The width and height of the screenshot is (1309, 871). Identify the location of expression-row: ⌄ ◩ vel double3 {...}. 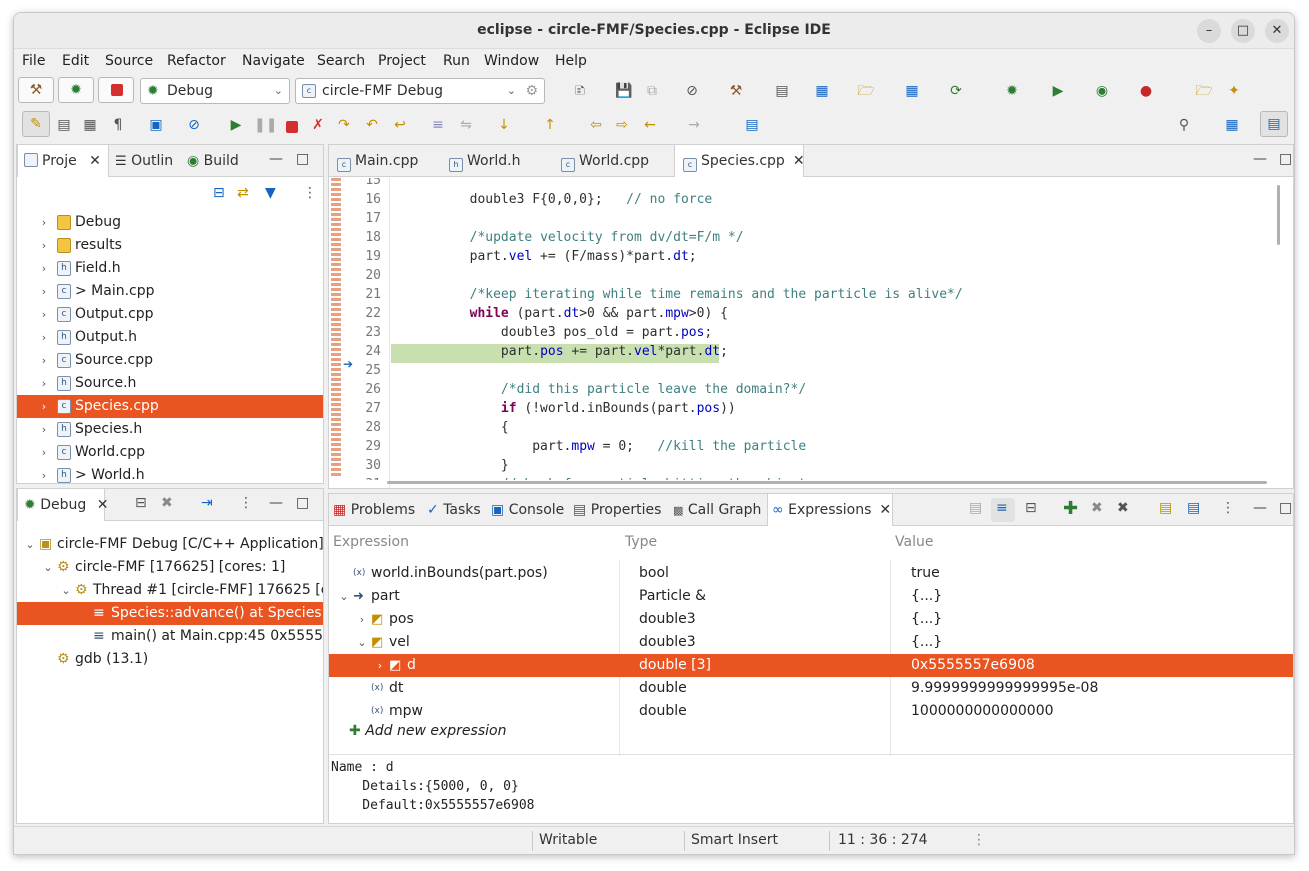
(811, 642).